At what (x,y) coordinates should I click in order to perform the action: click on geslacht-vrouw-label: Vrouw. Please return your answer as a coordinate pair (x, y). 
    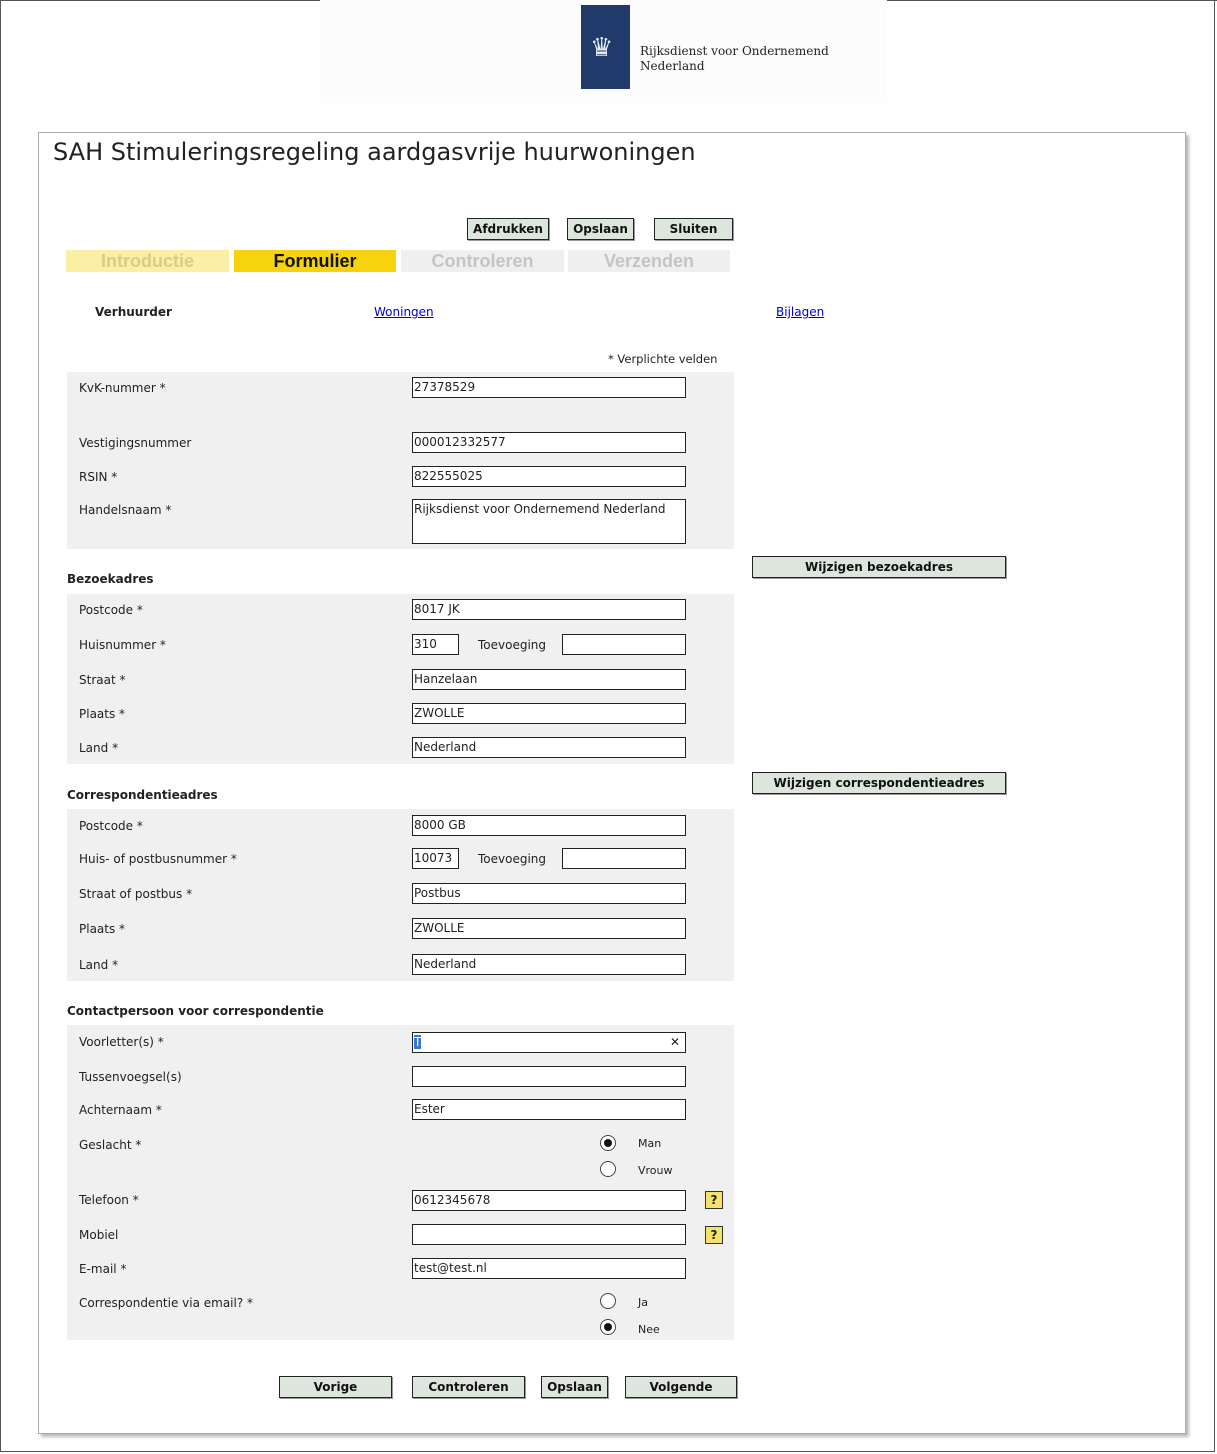
    Looking at the image, I should click on (655, 1170).